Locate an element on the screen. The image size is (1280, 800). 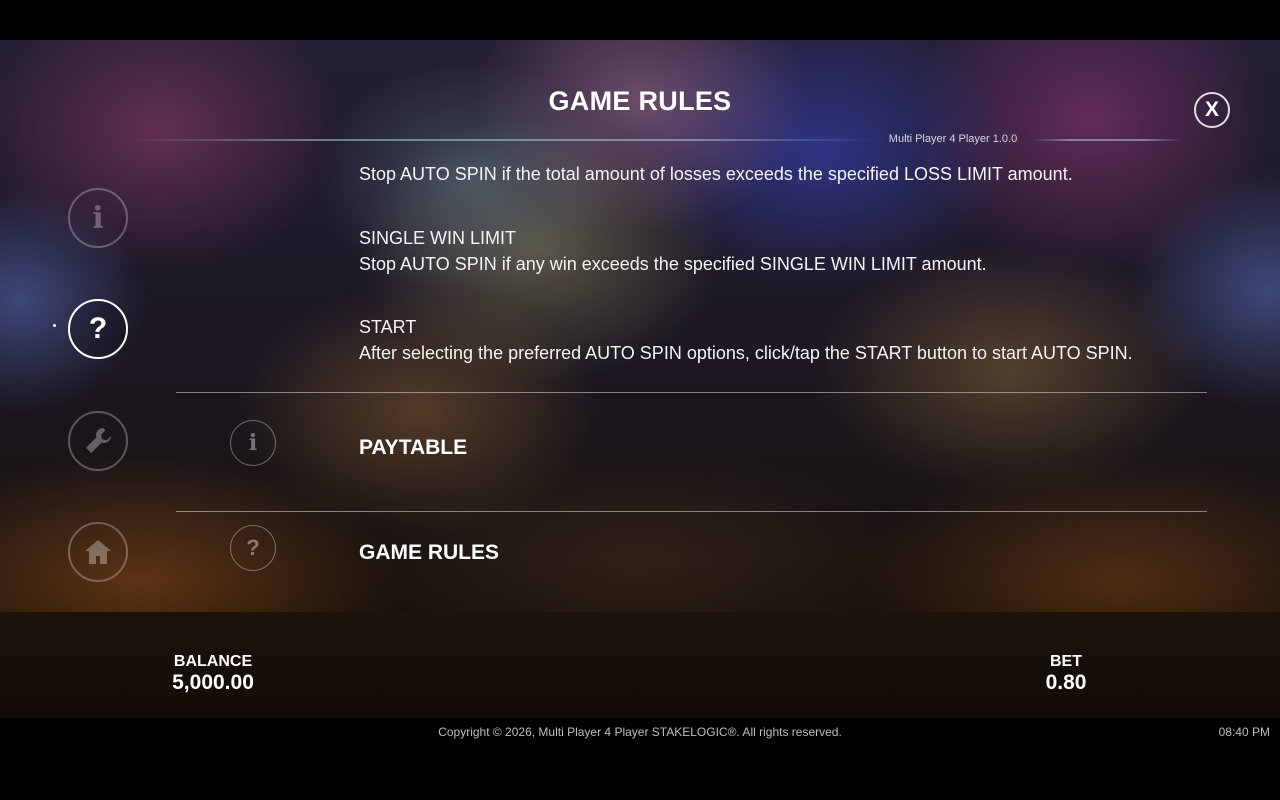
side-nav-settings-button is located at coordinates (98, 441).